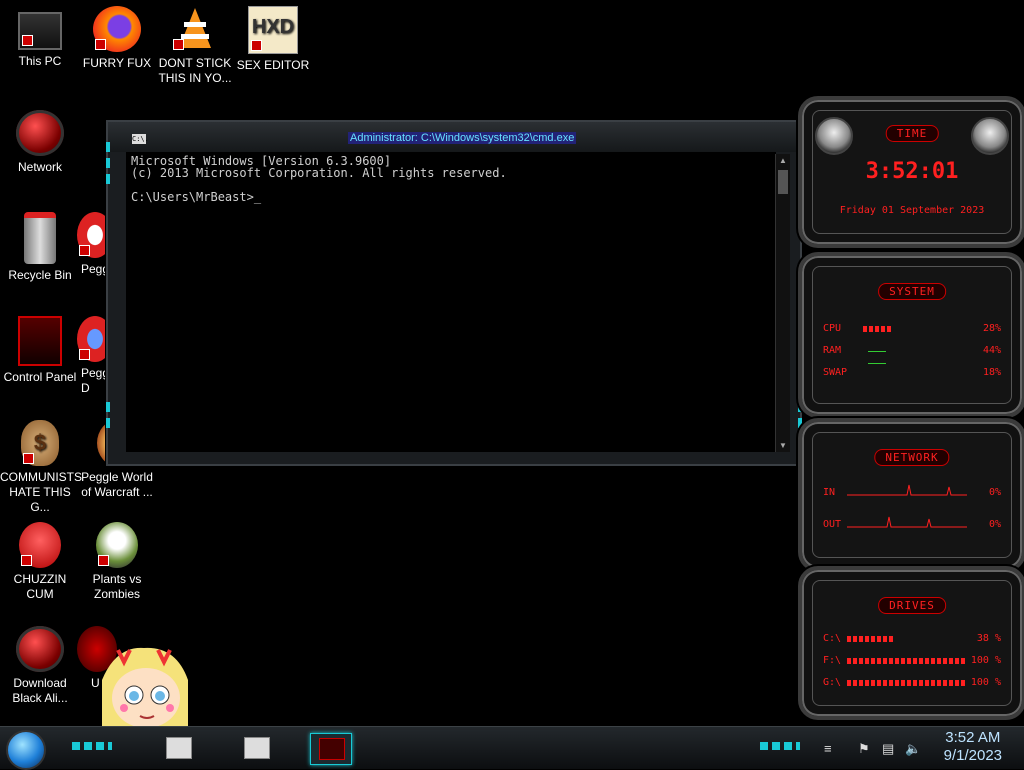 The height and width of the screenshot is (770, 1024). Describe the element at coordinates (40, 341) in the screenshot. I see `control-panel-icon` at that location.